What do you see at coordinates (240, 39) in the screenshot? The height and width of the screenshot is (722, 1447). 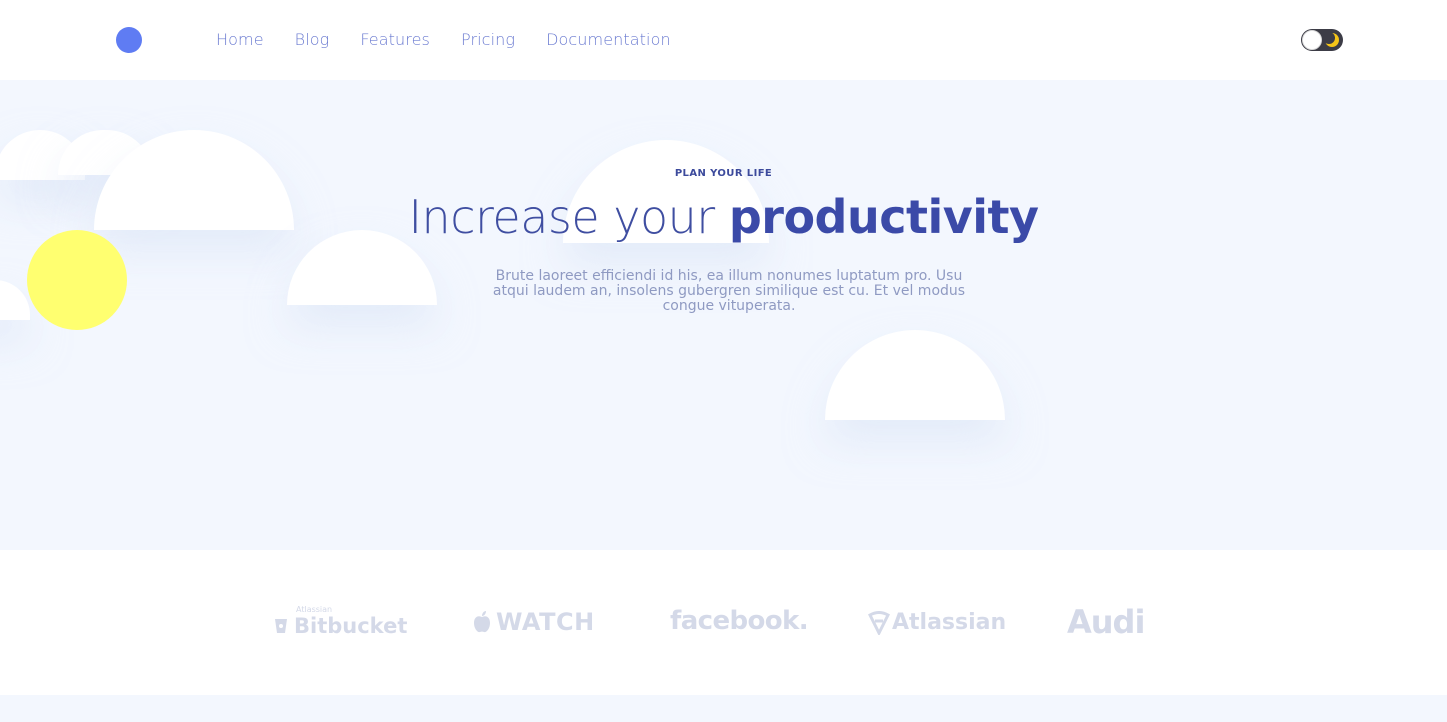 I see `nav-home-link: Home` at bounding box center [240, 39].